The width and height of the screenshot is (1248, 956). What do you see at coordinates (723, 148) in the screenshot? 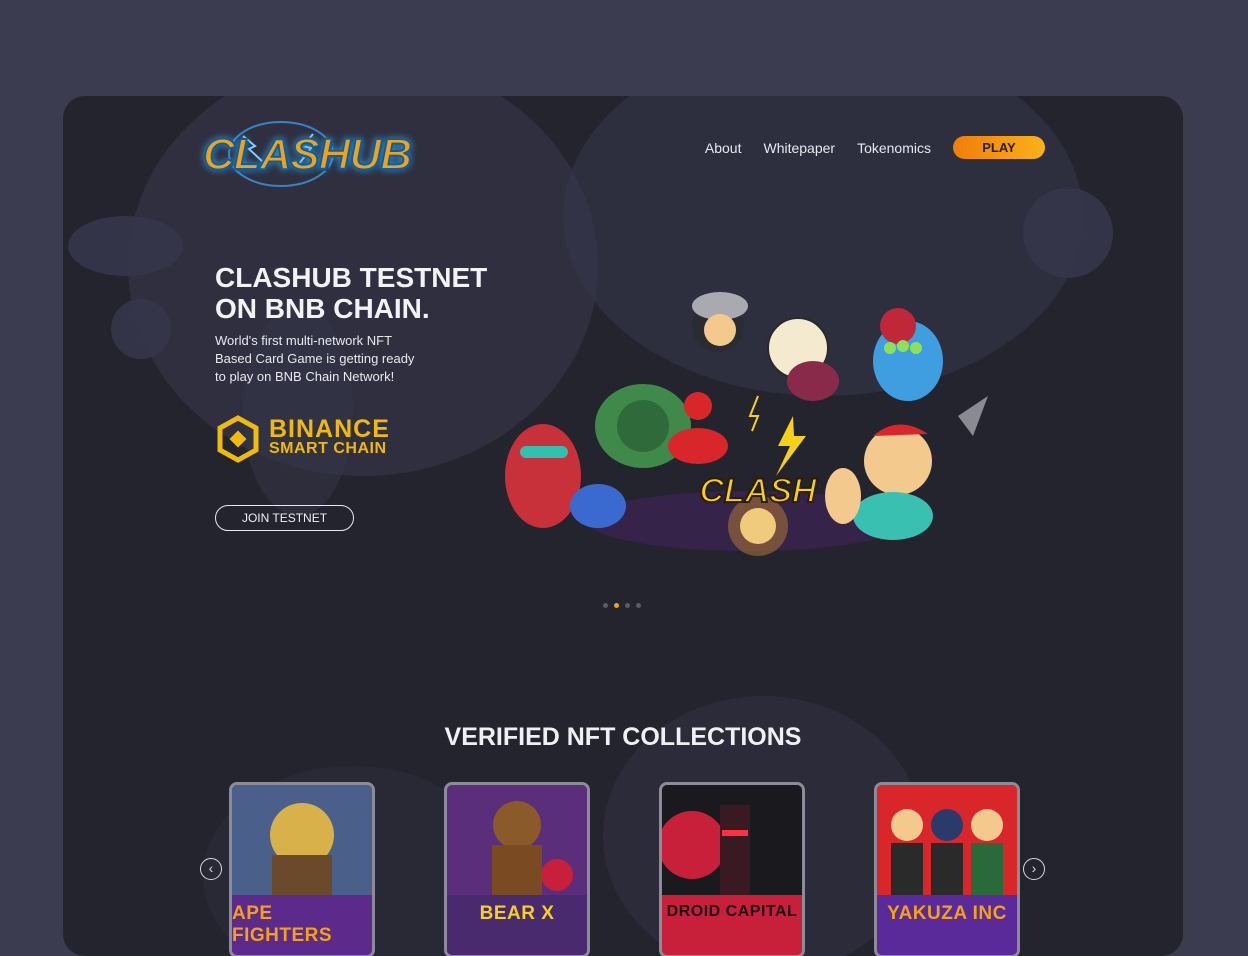
I see `nav-about: About` at bounding box center [723, 148].